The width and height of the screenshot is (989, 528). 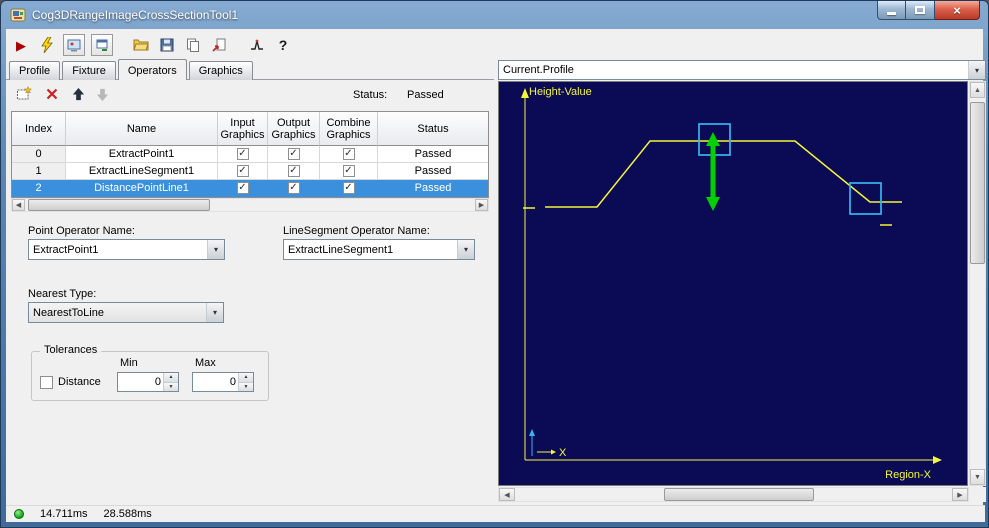 I want to click on expression-button, so click(x=257, y=45).